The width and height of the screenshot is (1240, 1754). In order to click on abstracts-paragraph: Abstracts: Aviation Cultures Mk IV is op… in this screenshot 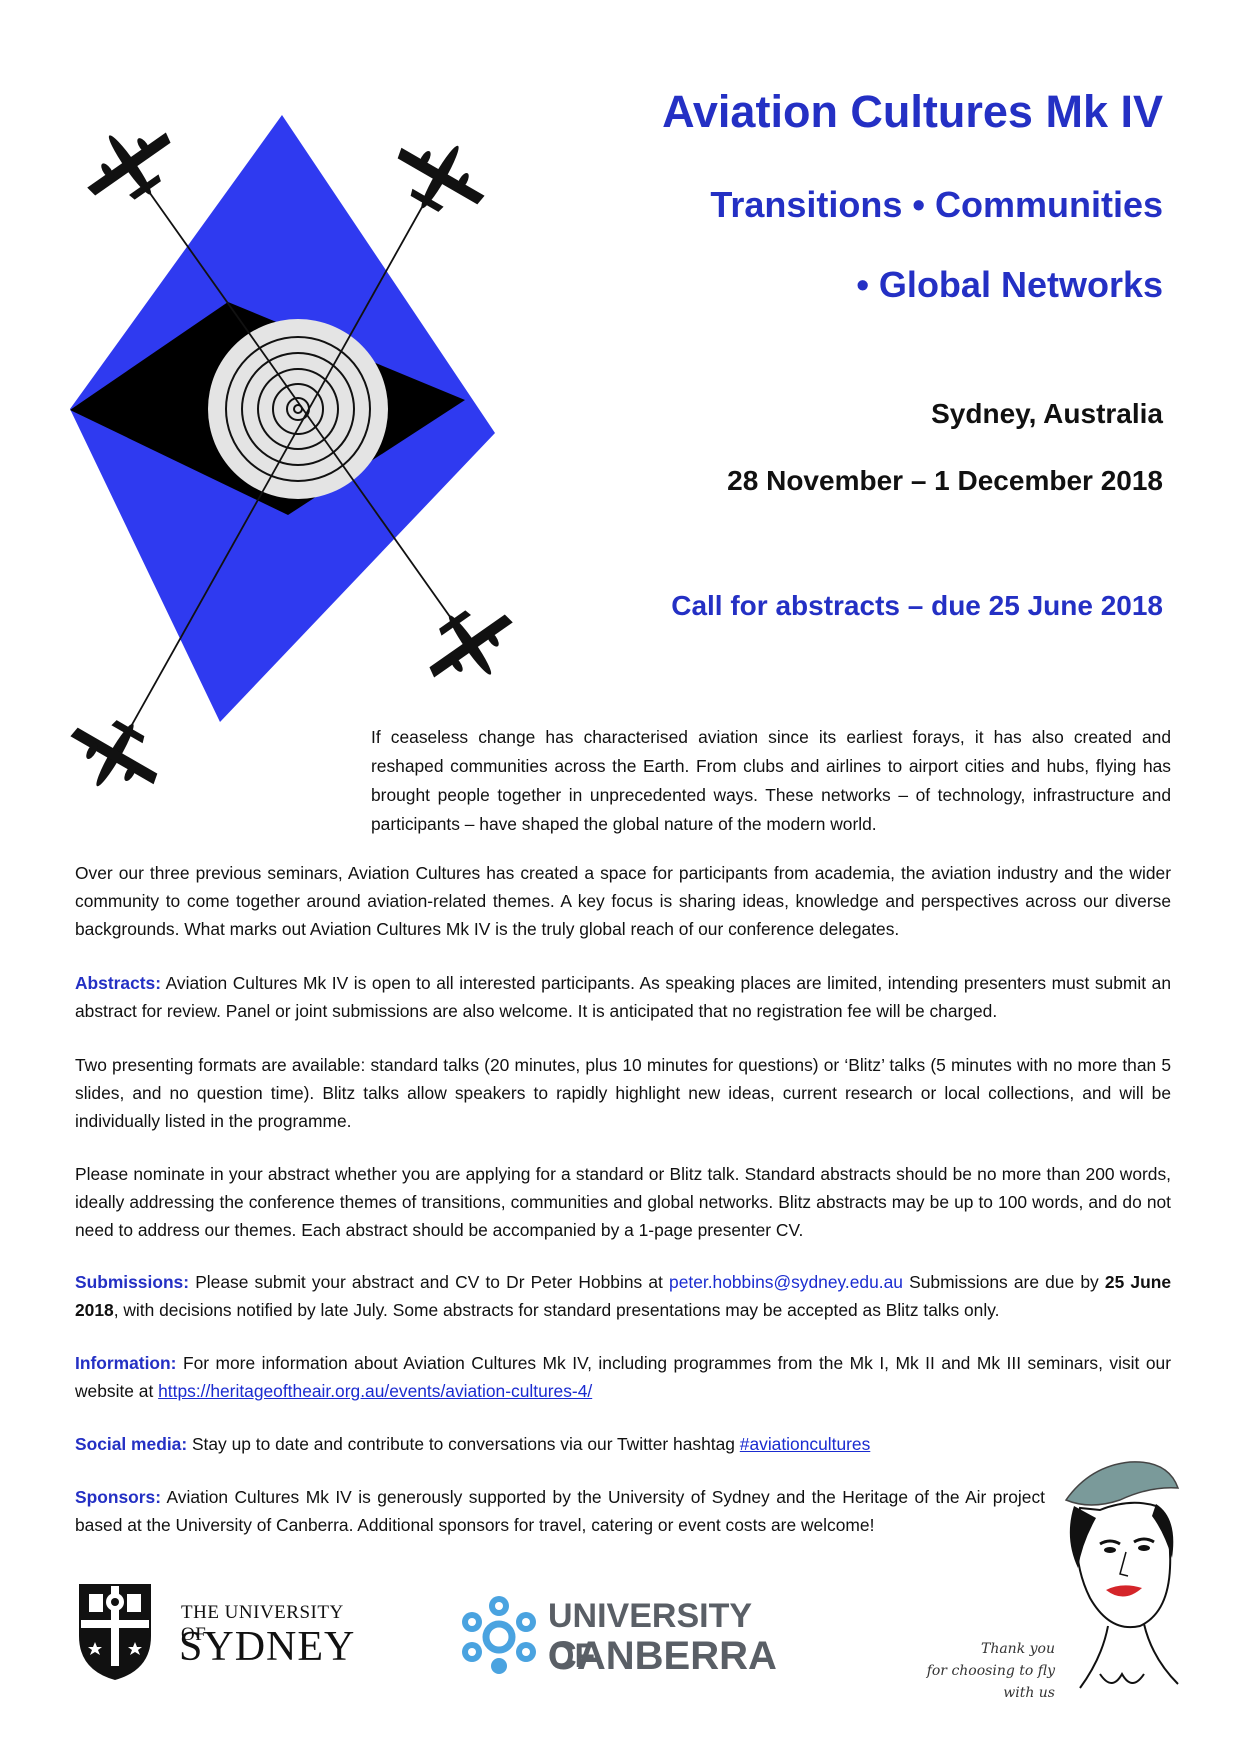, I will do `click(623, 997)`.